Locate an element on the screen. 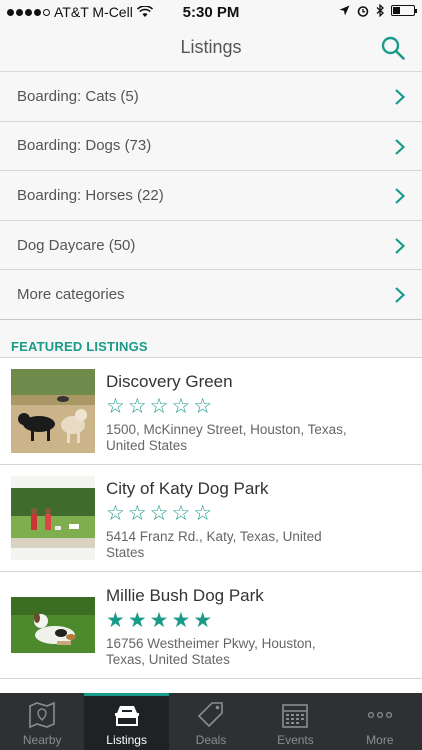 The width and height of the screenshot is (422, 750). category-row-boarding-dogs: Boarding: Dogs (73) is located at coordinates (211, 147).